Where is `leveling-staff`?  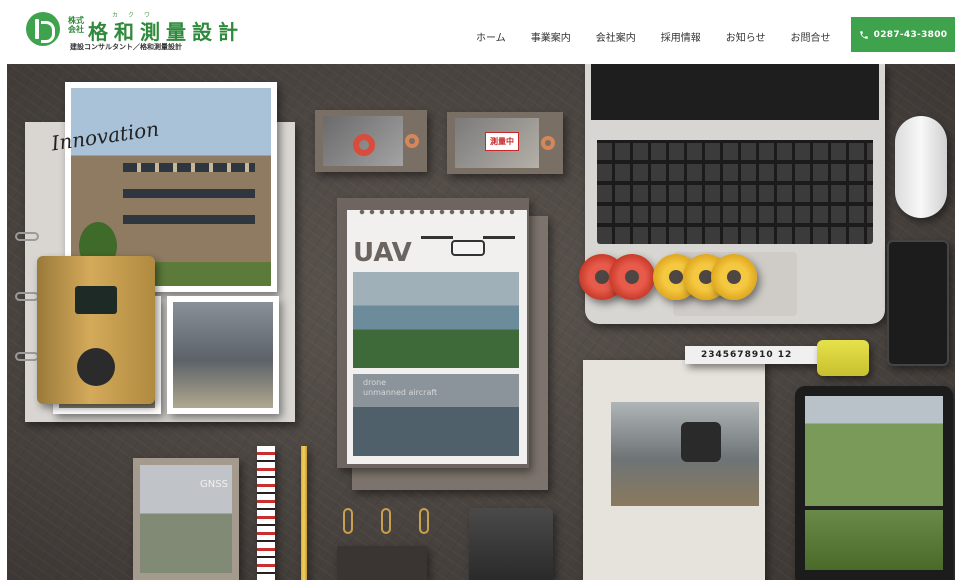 leveling-staff is located at coordinates (266, 513).